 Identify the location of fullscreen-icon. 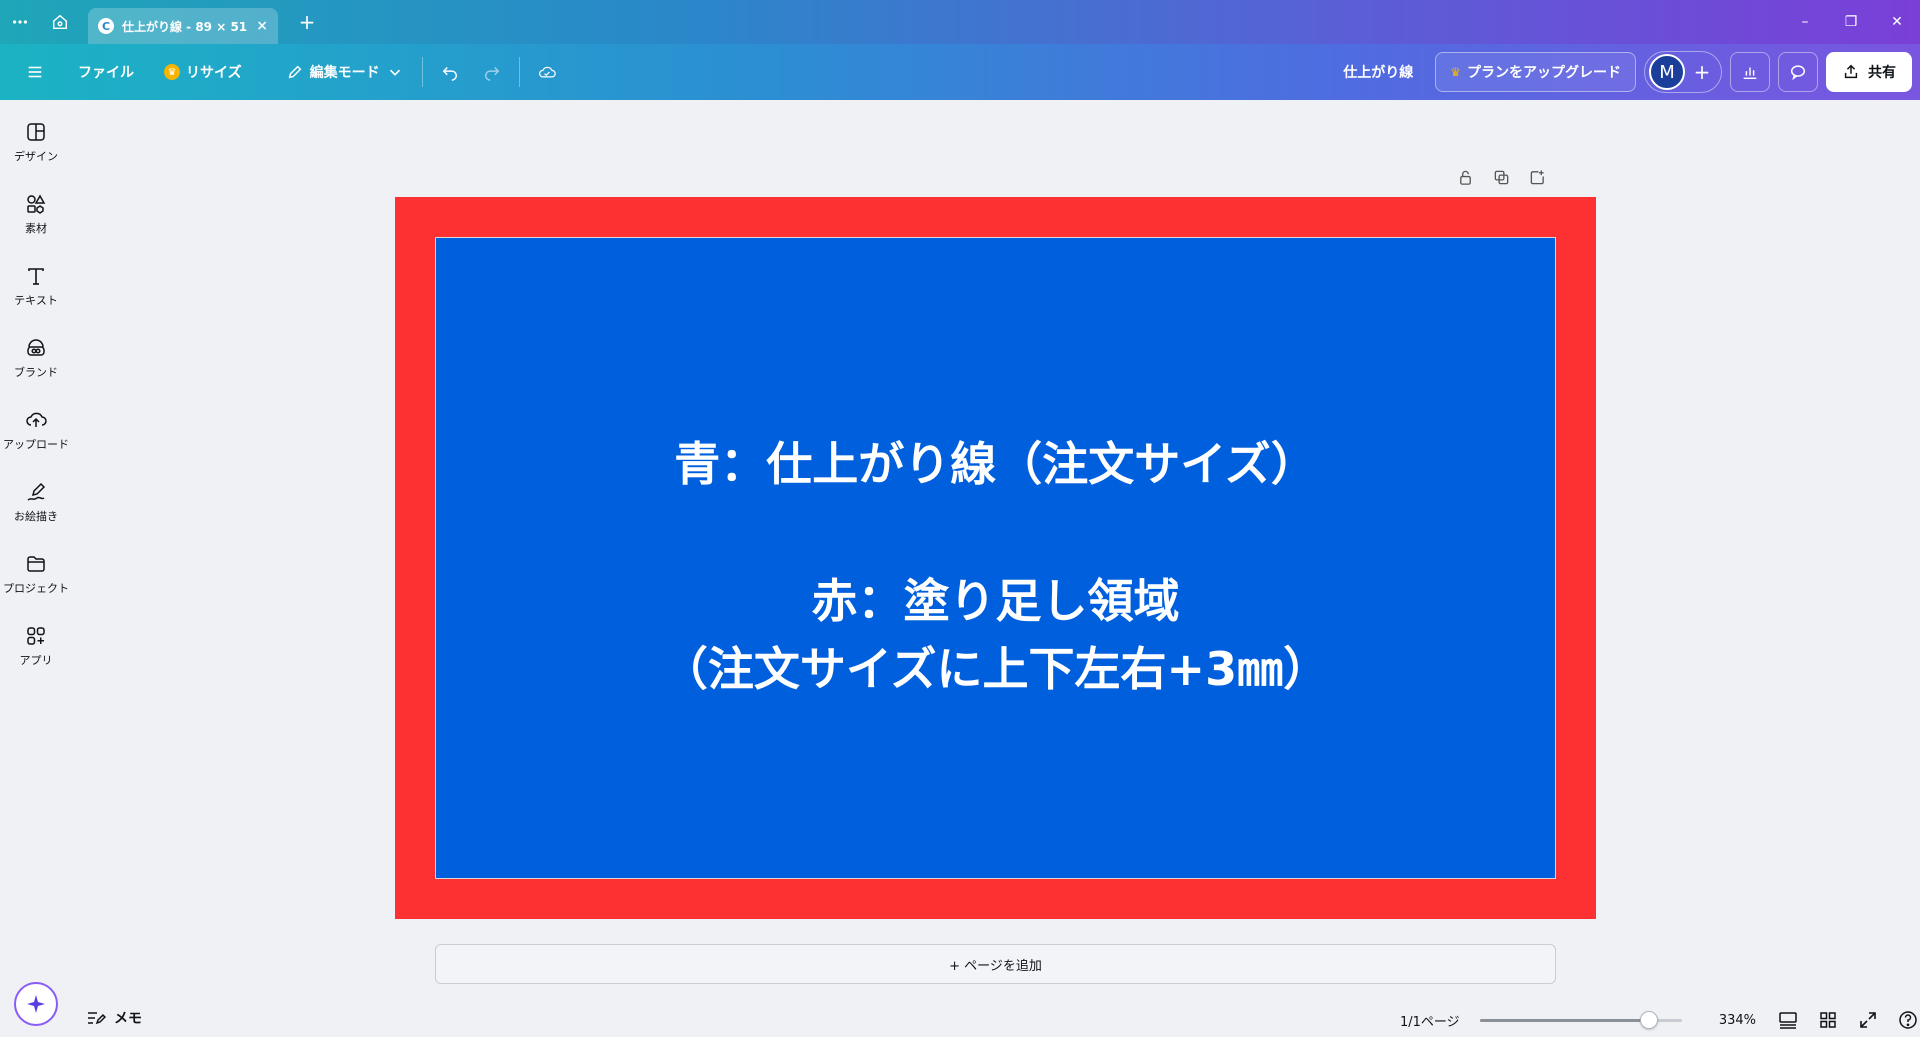
(1868, 1020).